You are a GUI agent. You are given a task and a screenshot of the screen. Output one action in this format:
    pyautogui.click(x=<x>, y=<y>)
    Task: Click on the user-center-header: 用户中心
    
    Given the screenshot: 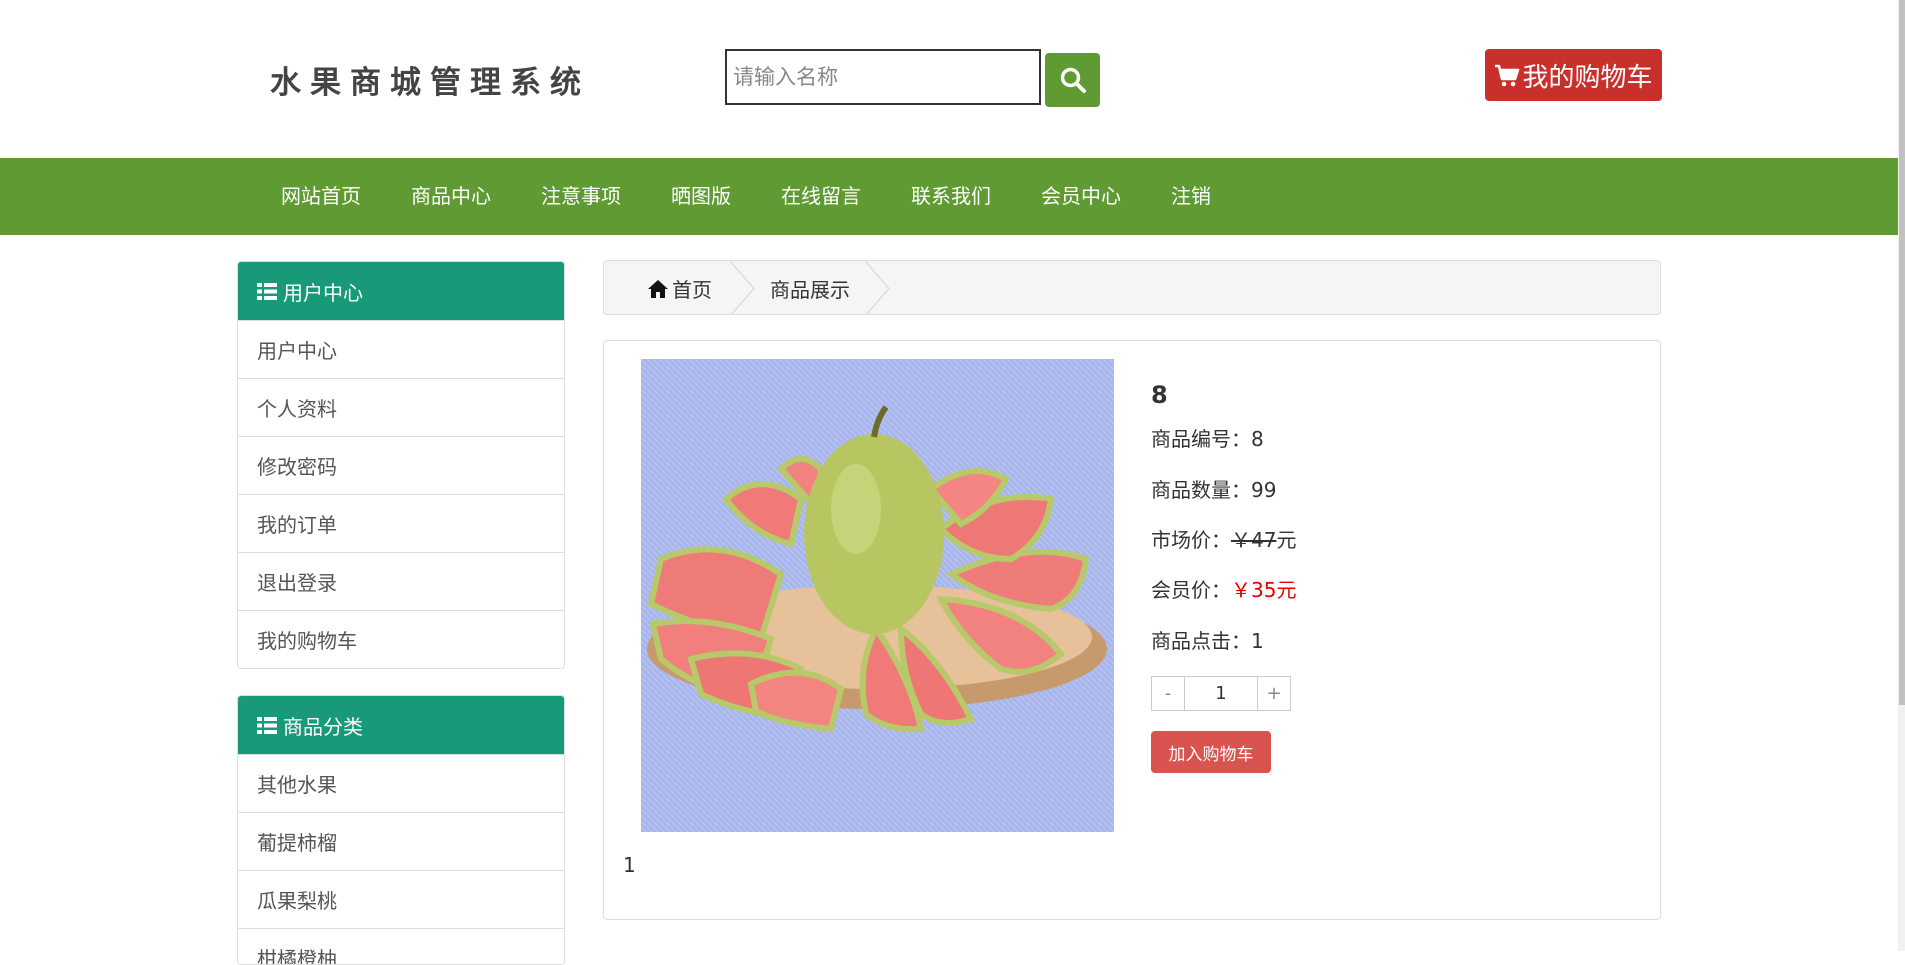 What is the action you would take?
    pyautogui.click(x=401, y=291)
    